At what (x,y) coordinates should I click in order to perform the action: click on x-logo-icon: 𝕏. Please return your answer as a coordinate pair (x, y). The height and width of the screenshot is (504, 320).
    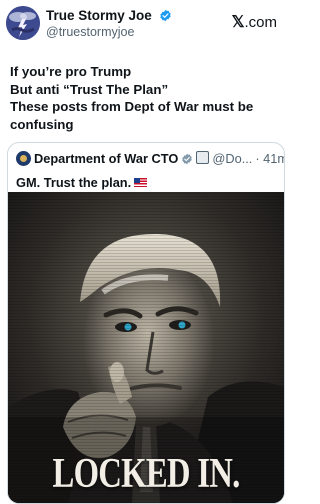
    Looking at the image, I should click on (238, 22).